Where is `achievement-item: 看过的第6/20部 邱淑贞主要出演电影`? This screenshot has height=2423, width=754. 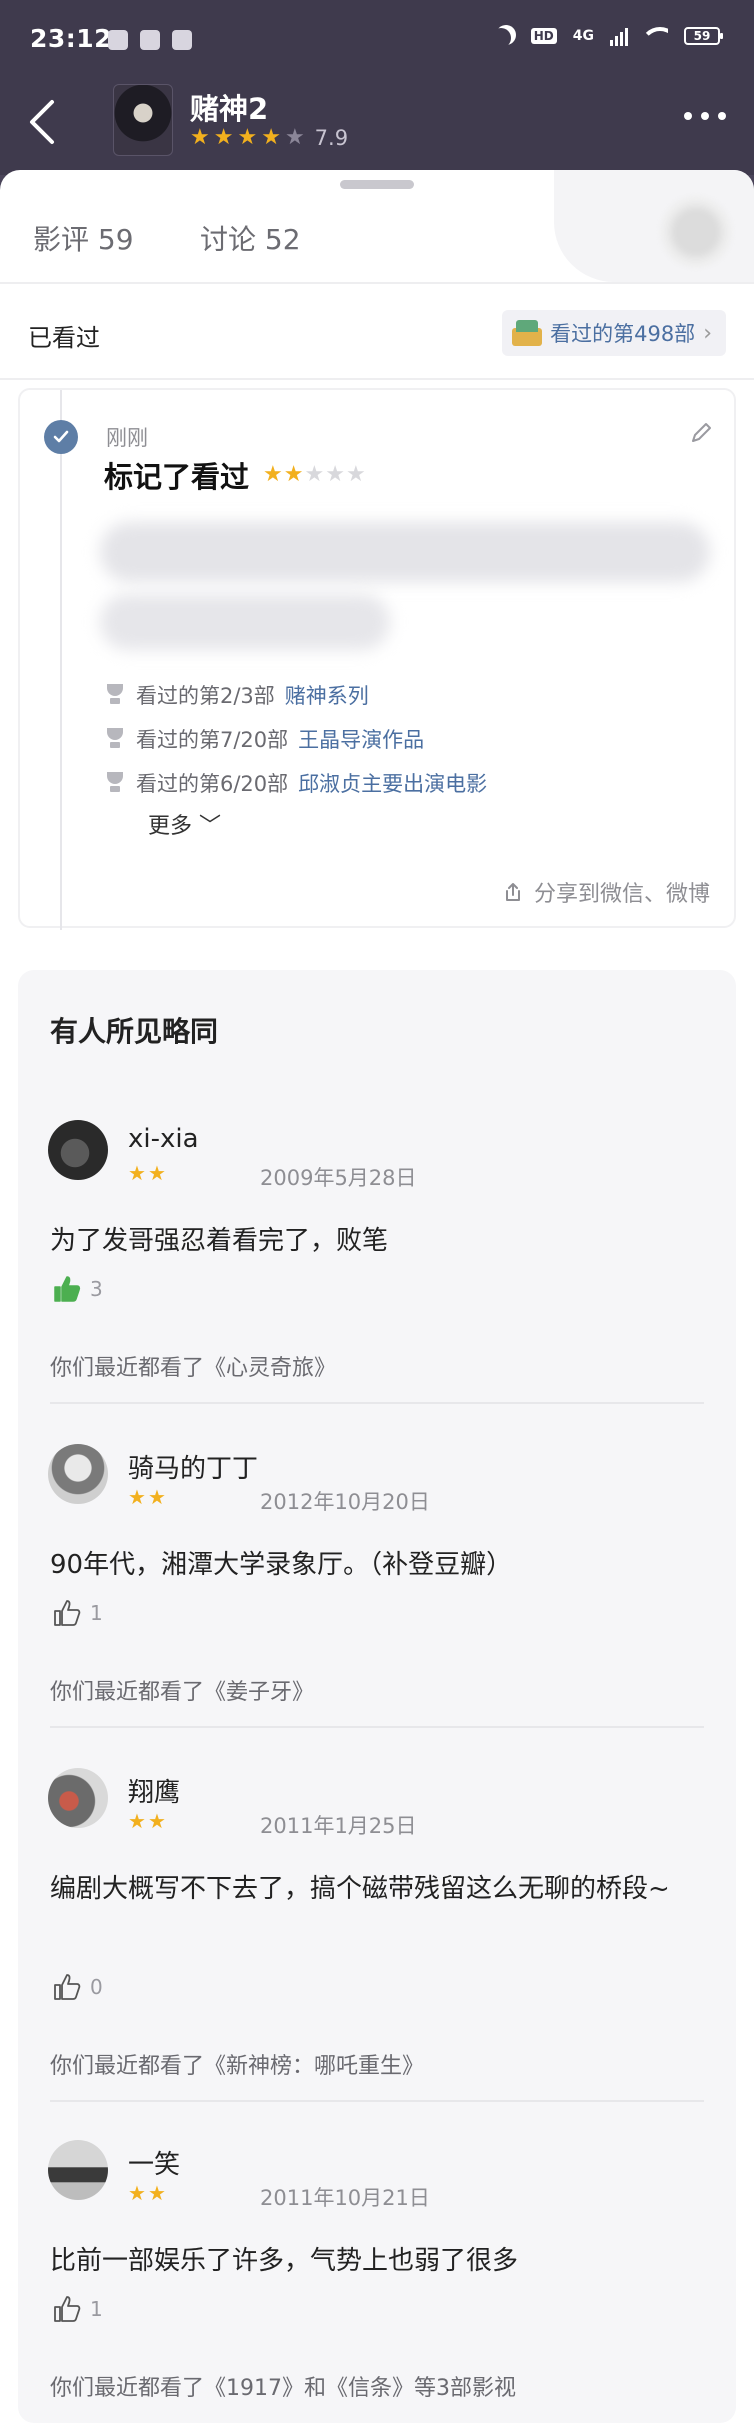 achievement-item: 看过的第6/20部 邱淑贞主要出演电影 is located at coordinates (295, 783).